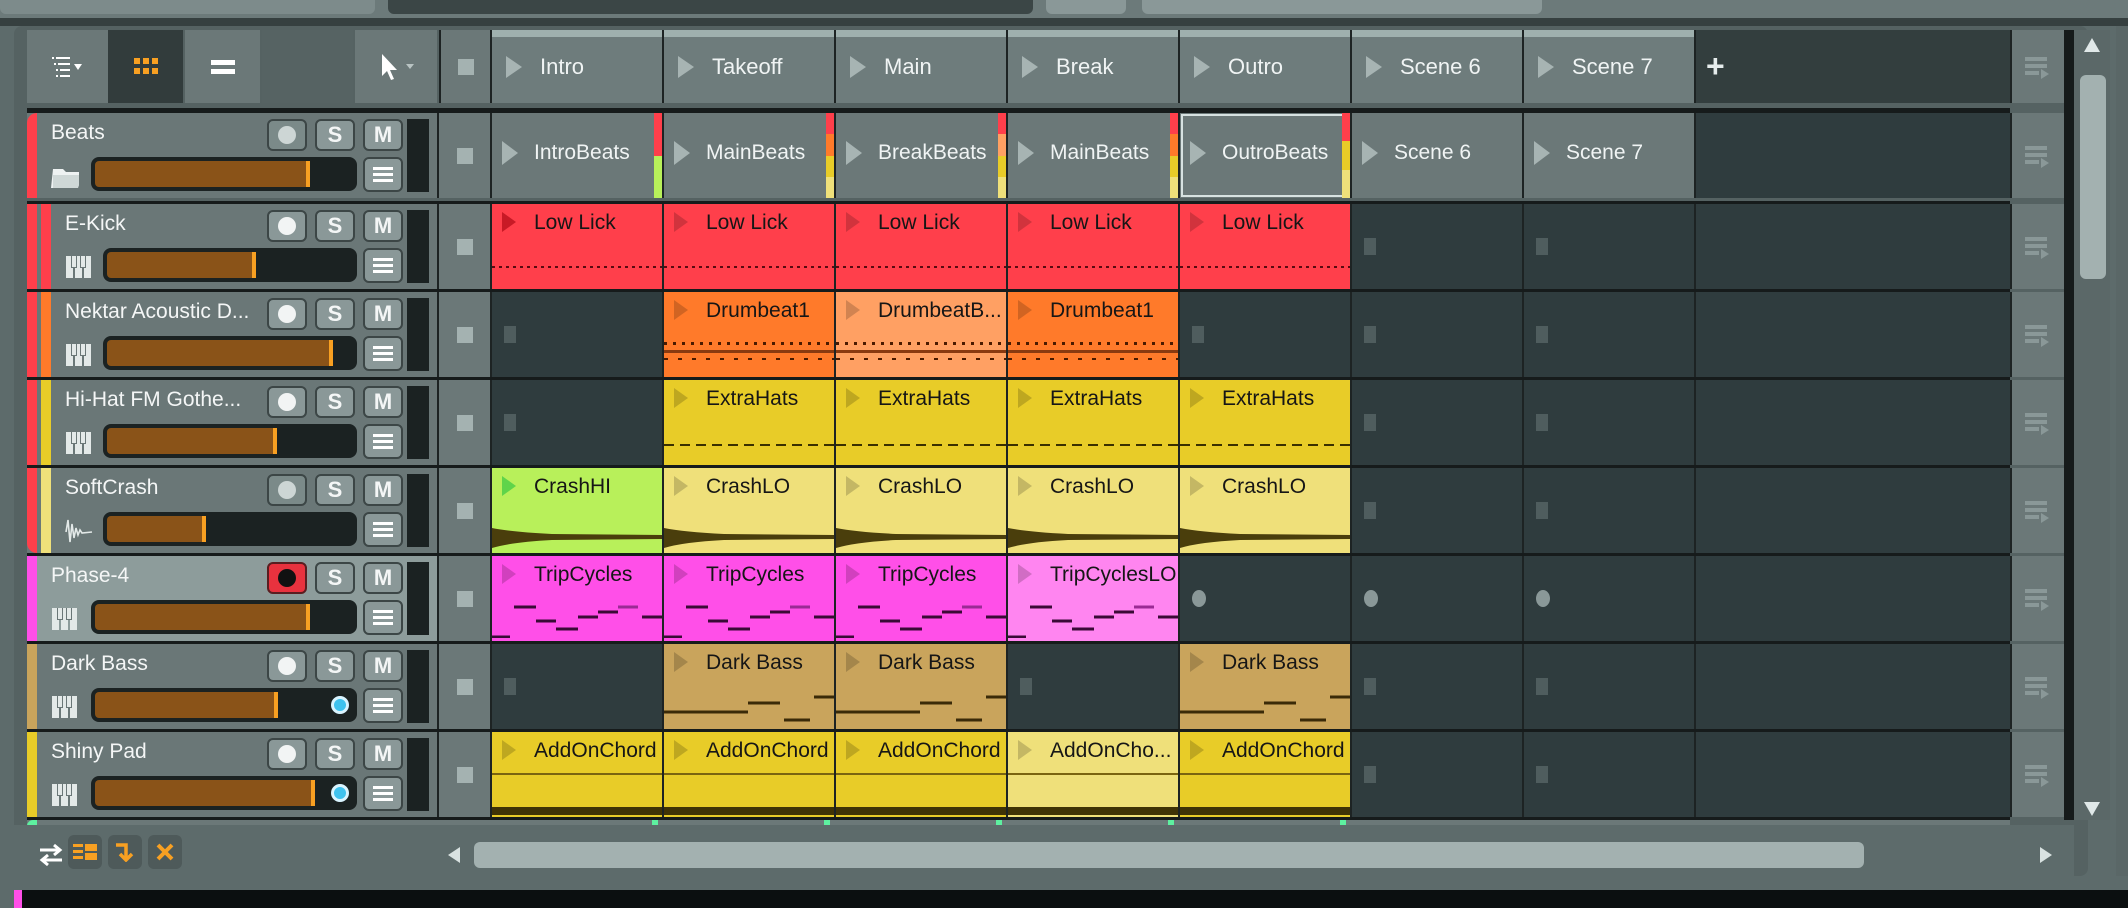  What do you see at coordinates (1264, 422) in the screenshot?
I see `clip-slot: ExtraHats` at bounding box center [1264, 422].